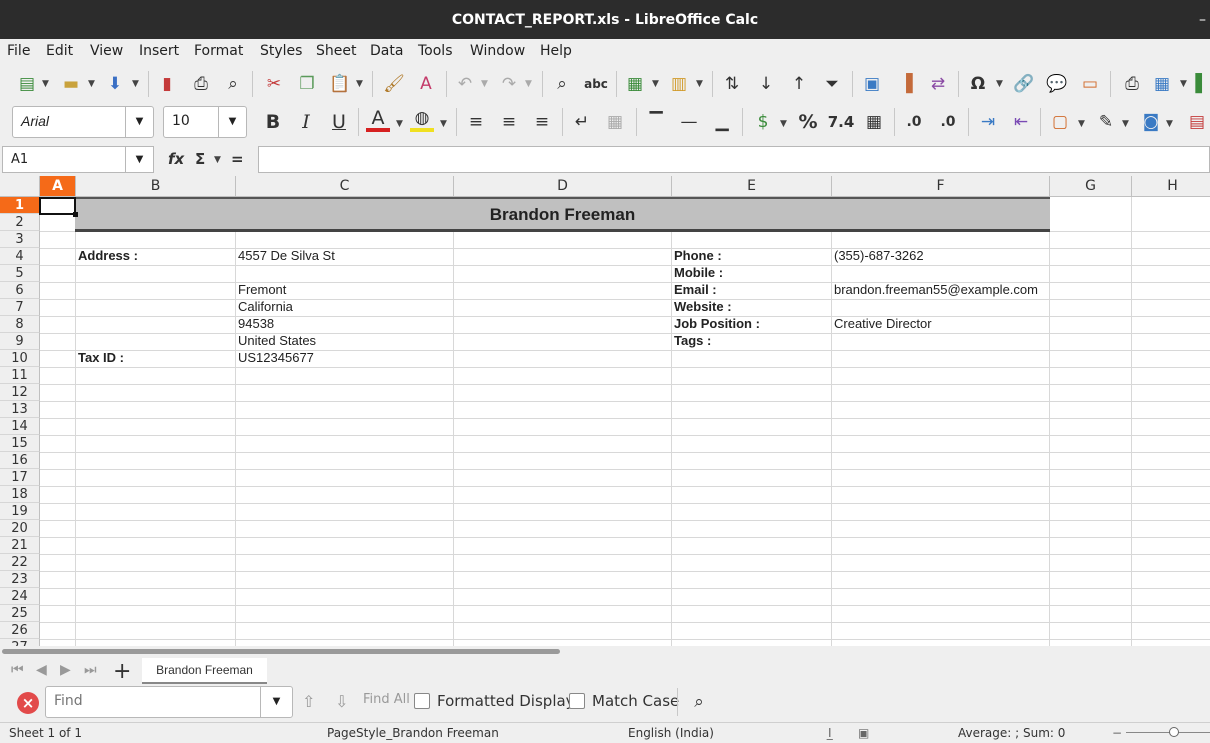 This screenshot has width=1210, height=743. What do you see at coordinates (20, 443) in the screenshot?
I see `row-header: 15` at bounding box center [20, 443].